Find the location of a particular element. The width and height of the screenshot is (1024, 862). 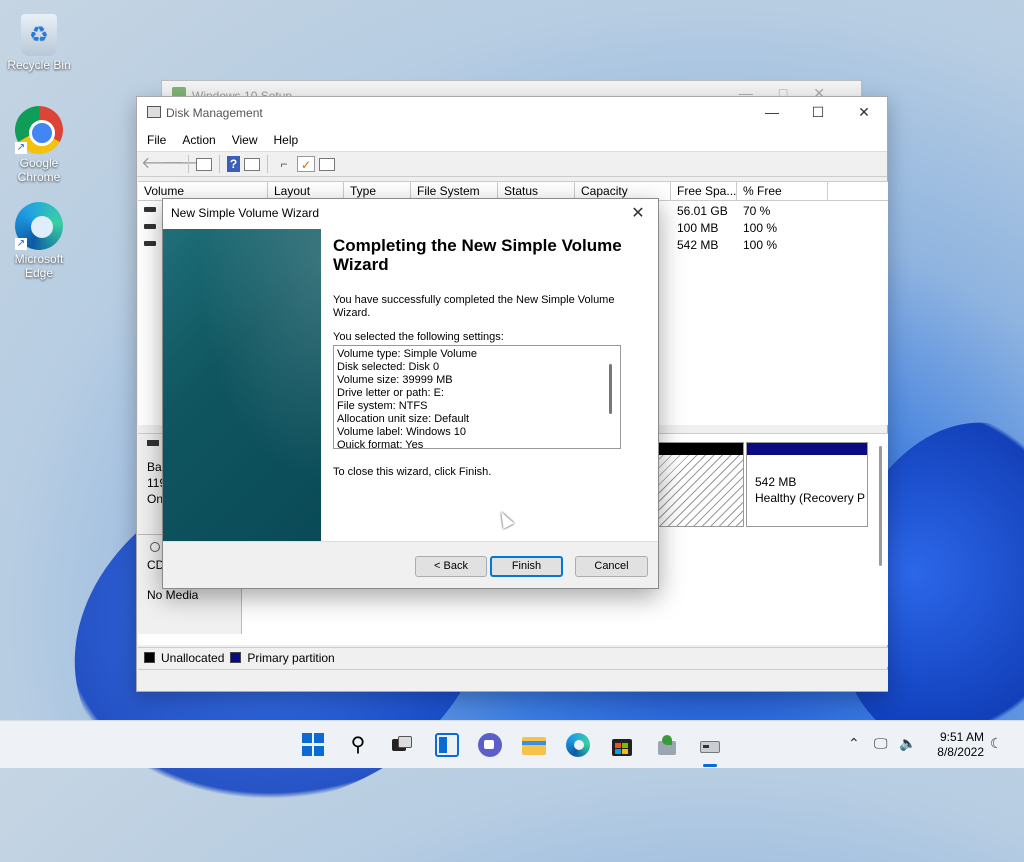

wizard-side-banner is located at coordinates (242, 386).